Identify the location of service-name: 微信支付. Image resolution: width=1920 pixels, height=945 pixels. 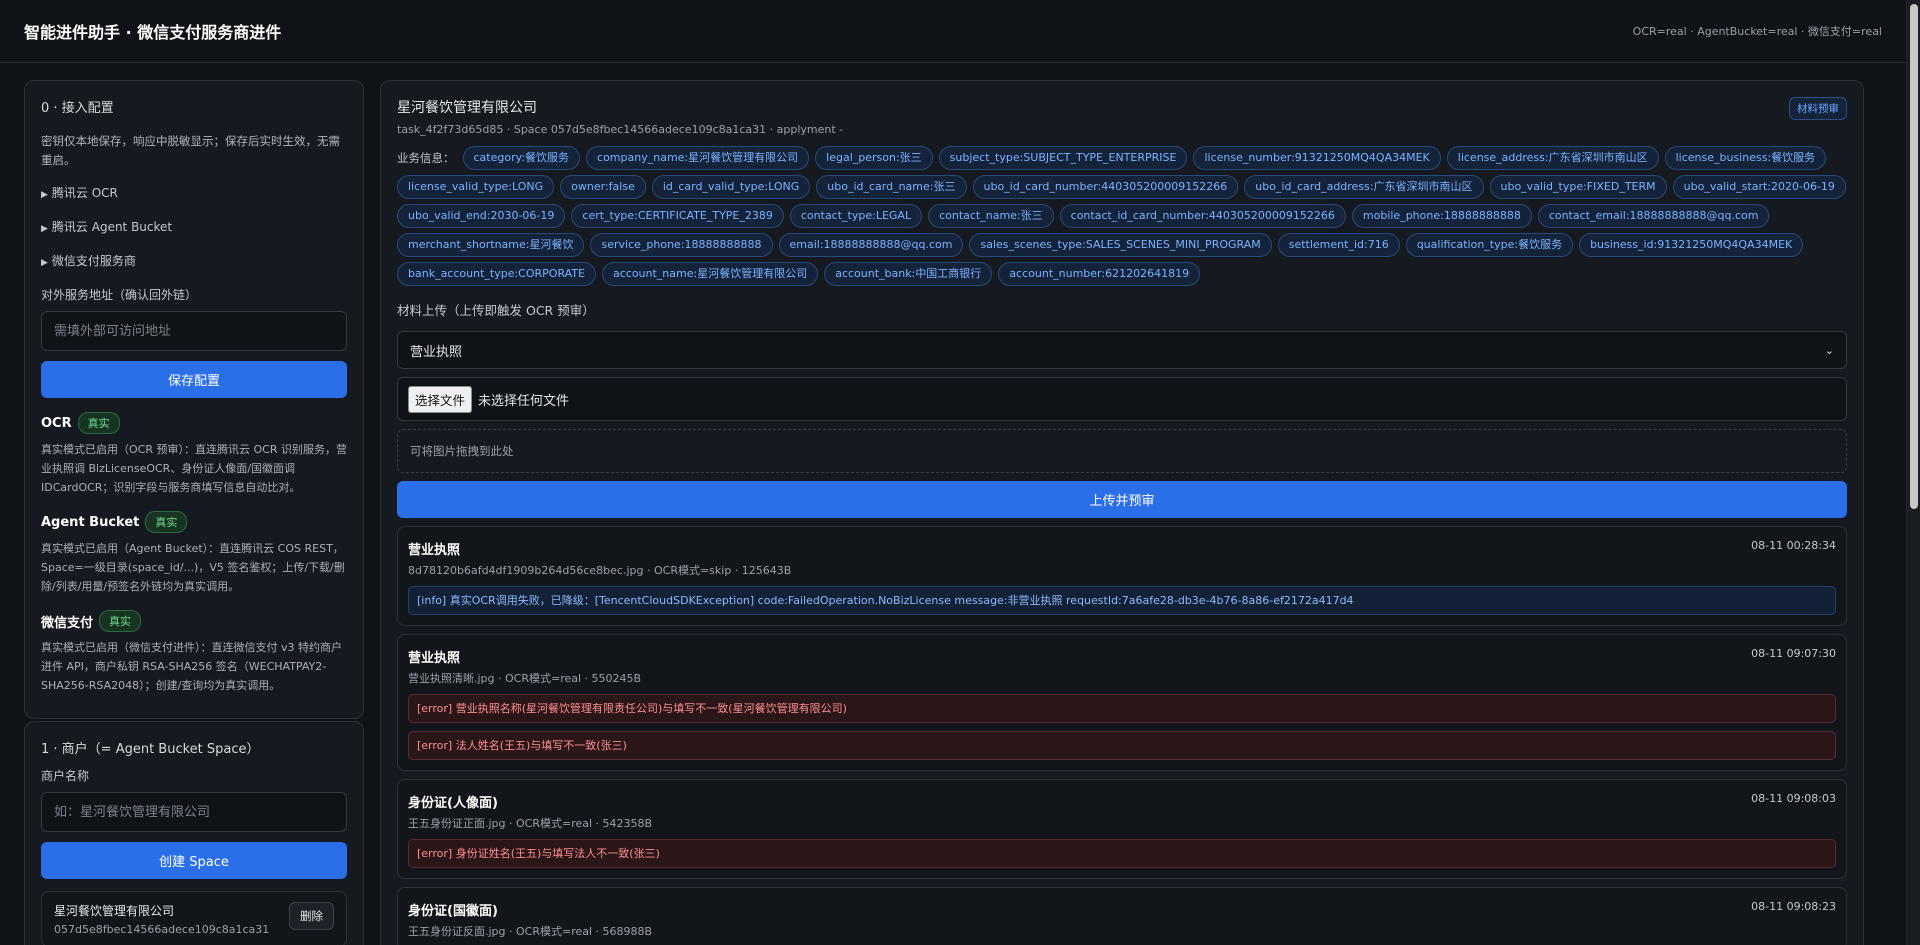
(67, 623).